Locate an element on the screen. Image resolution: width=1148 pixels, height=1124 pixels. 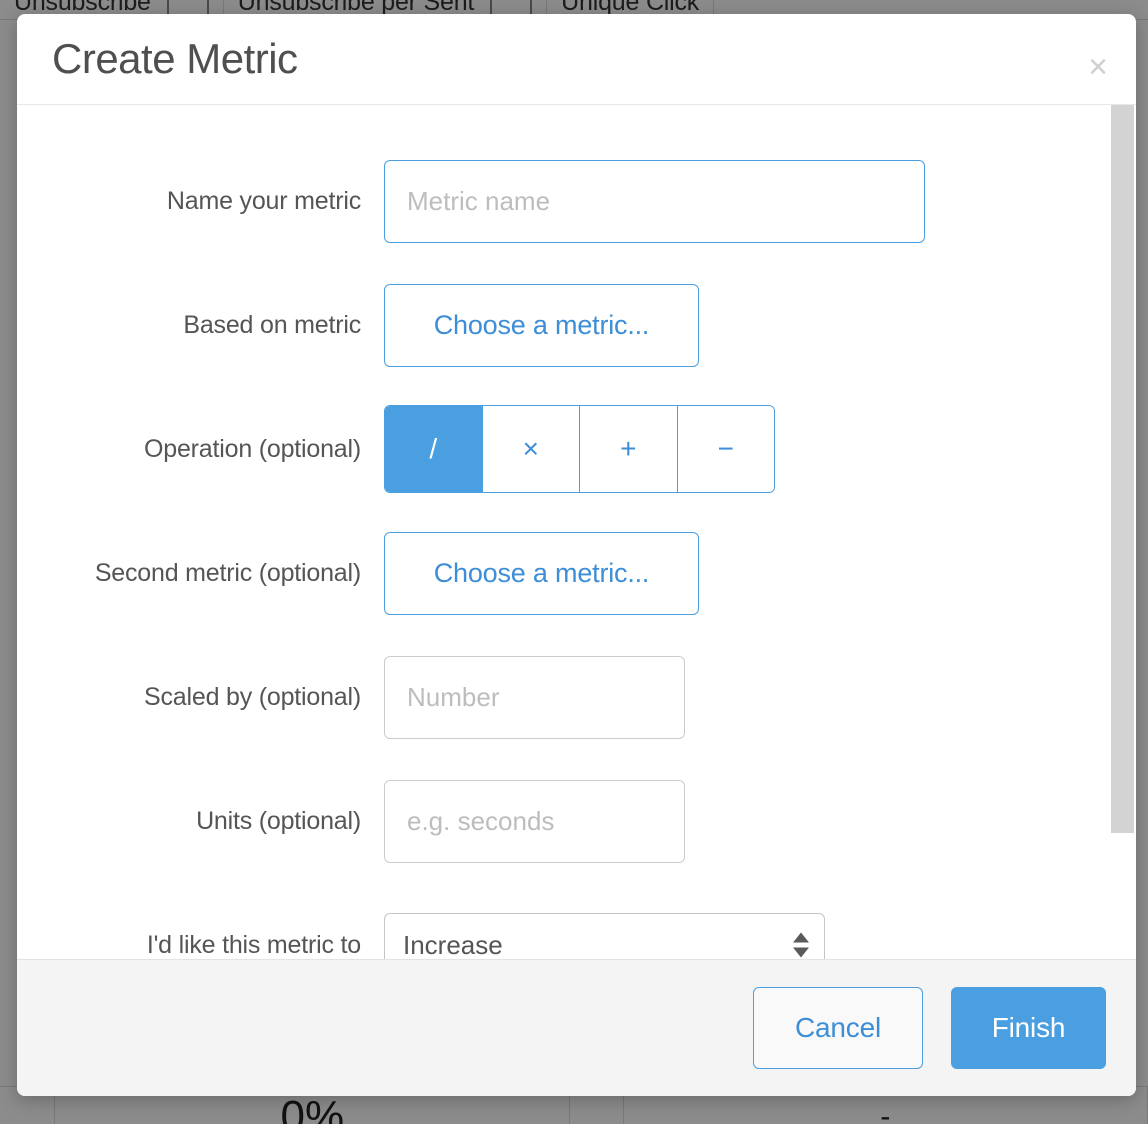
finish-button: Finish is located at coordinates (1028, 1028).